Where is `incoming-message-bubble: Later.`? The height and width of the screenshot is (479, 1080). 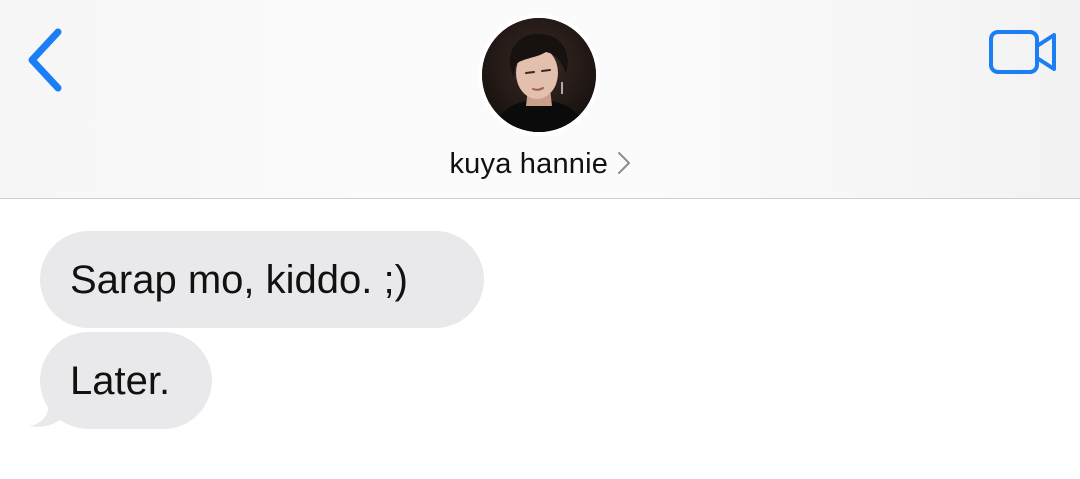 incoming-message-bubble: Later. is located at coordinates (126, 380).